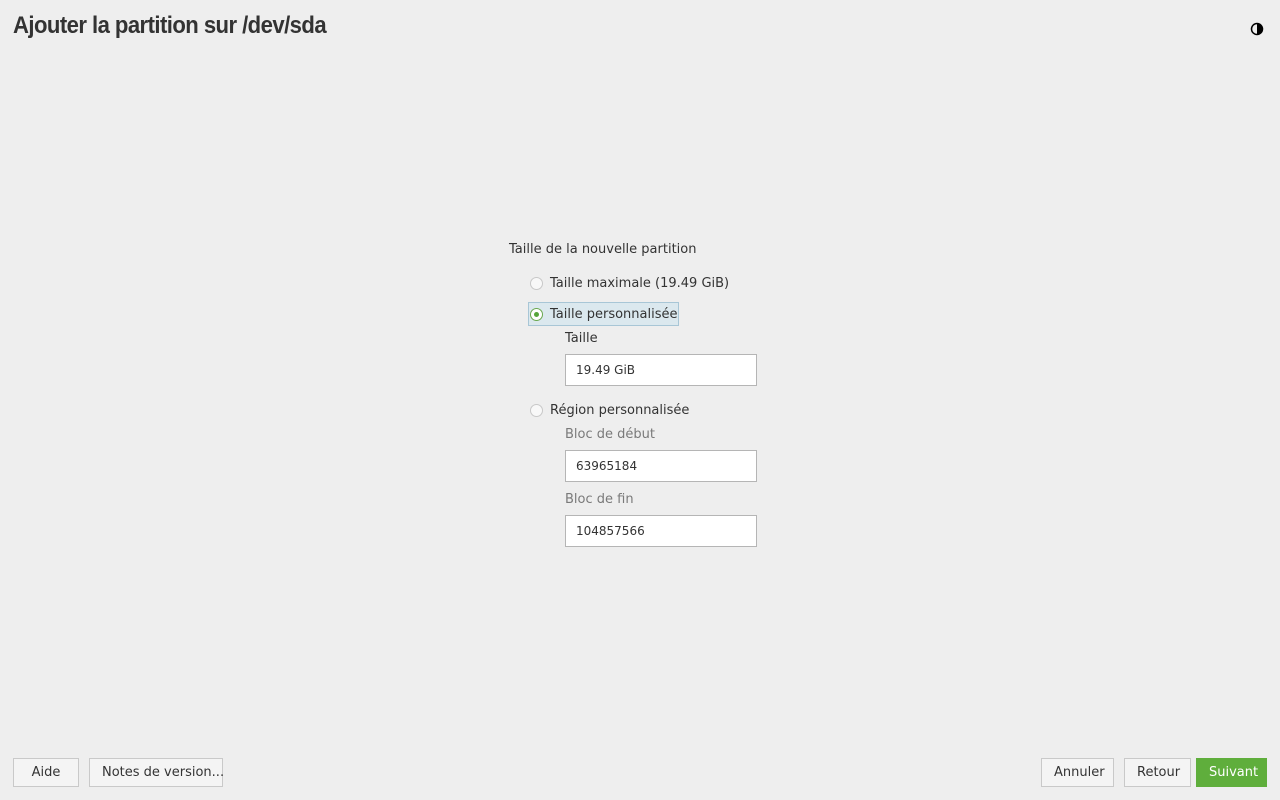 The height and width of the screenshot is (800, 1280). Describe the element at coordinates (536, 314) in the screenshot. I see `custom-size-radio-indicator` at that location.